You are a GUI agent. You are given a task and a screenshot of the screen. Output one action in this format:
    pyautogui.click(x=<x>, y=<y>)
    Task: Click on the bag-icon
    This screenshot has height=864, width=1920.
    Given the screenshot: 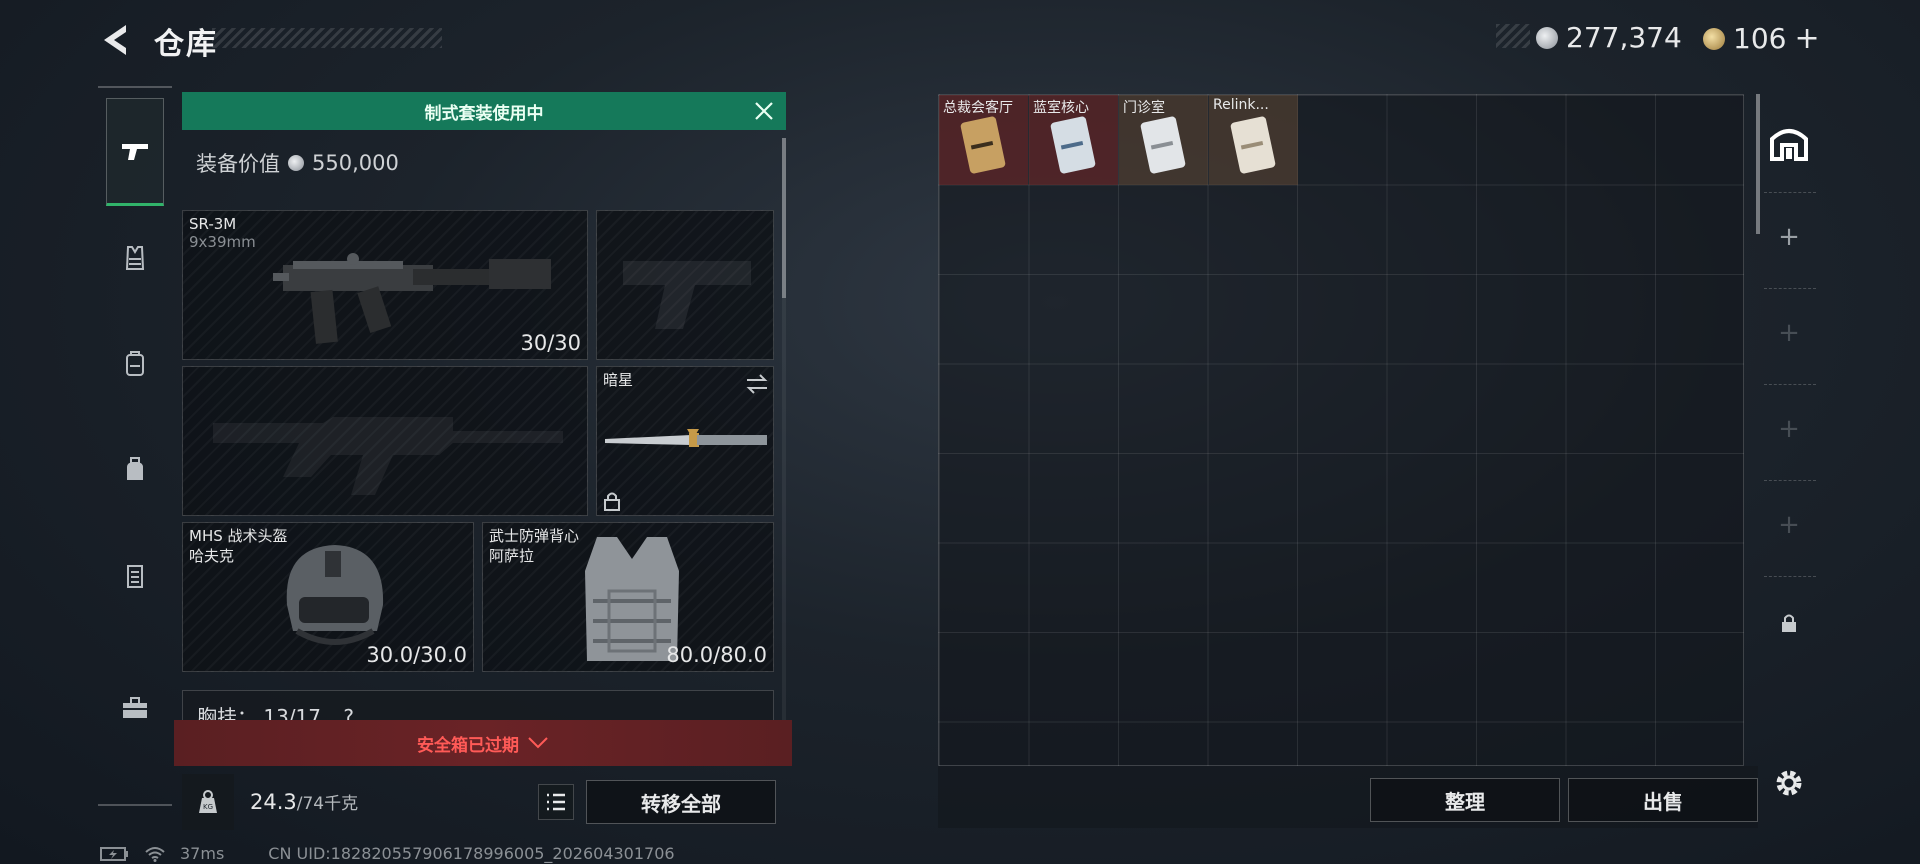 What is the action you would take?
    pyautogui.click(x=135, y=468)
    